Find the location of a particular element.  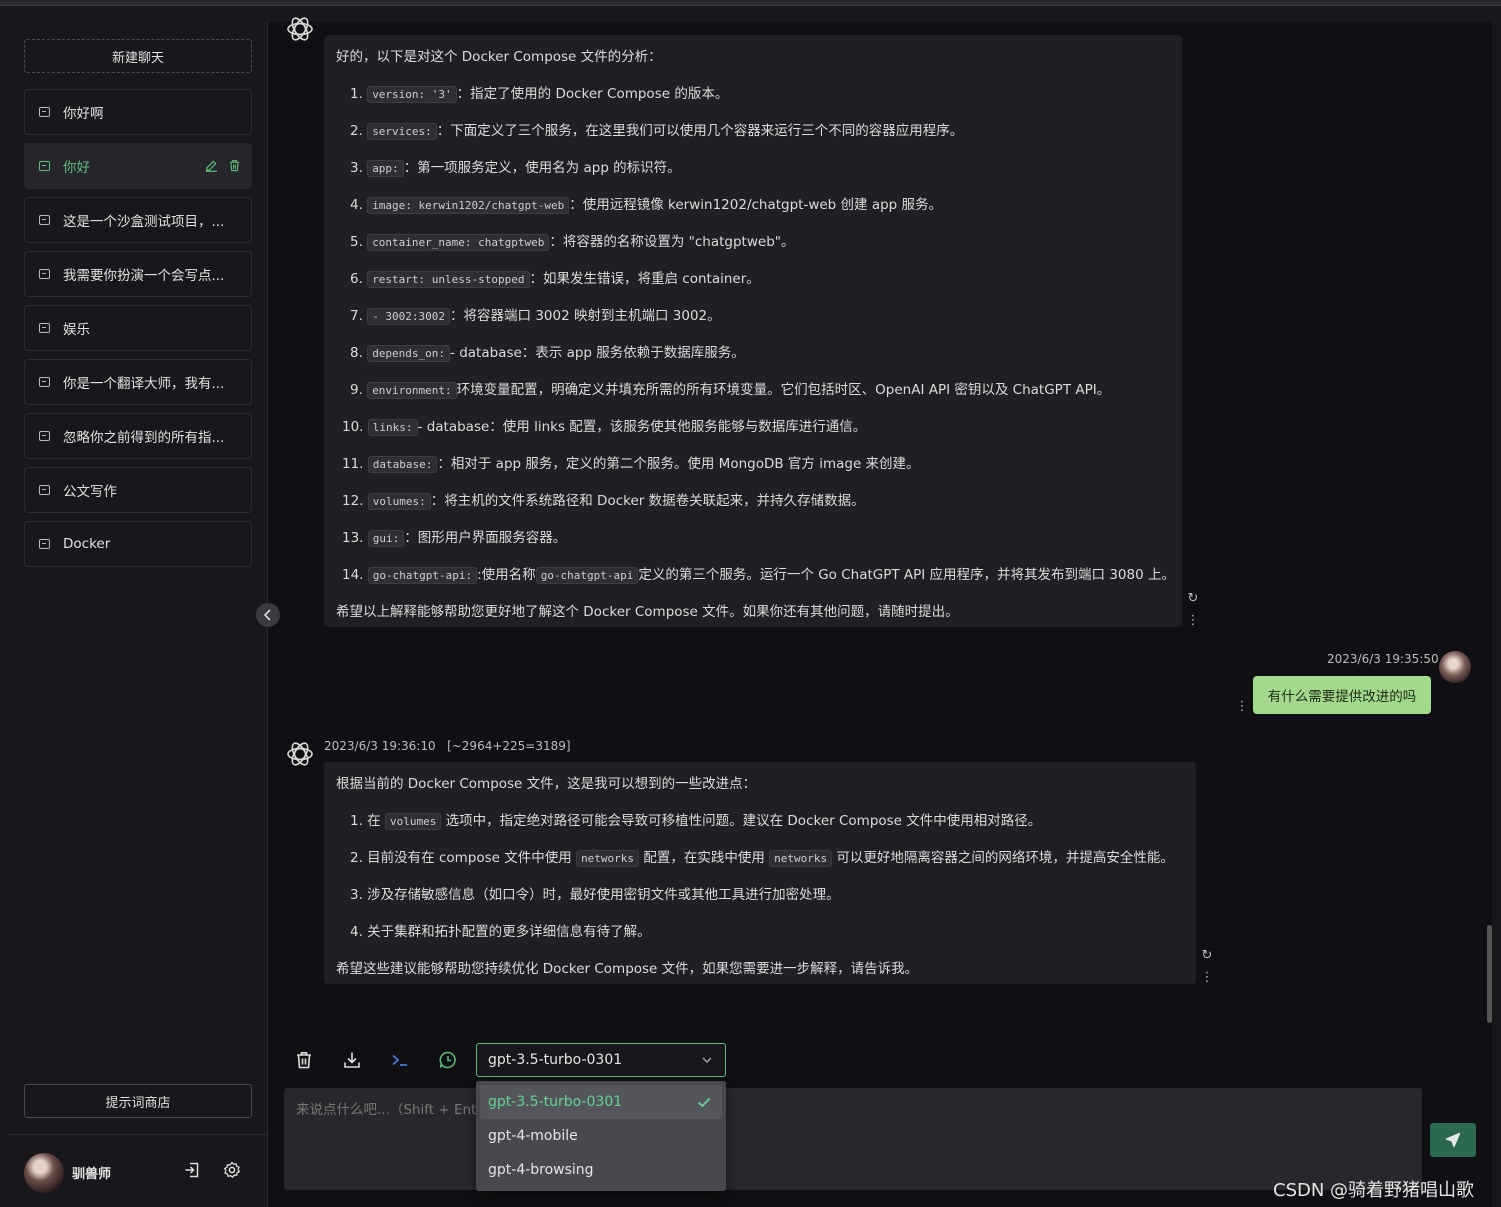

prompt-store-button: 提示词商店 is located at coordinates (138, 1101).